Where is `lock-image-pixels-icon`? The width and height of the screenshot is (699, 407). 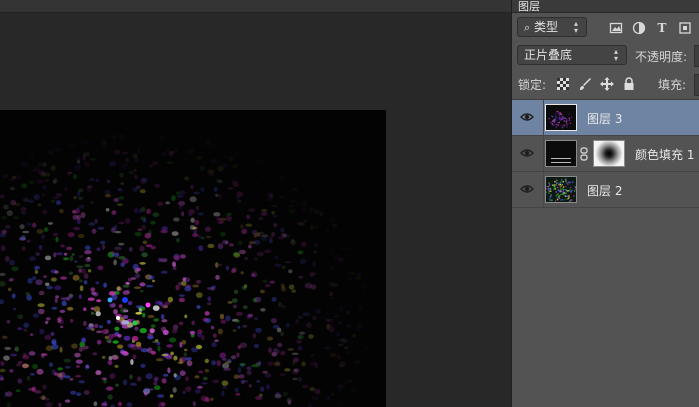
lock-image-pixels-icon is located at coordinates (585, 84).